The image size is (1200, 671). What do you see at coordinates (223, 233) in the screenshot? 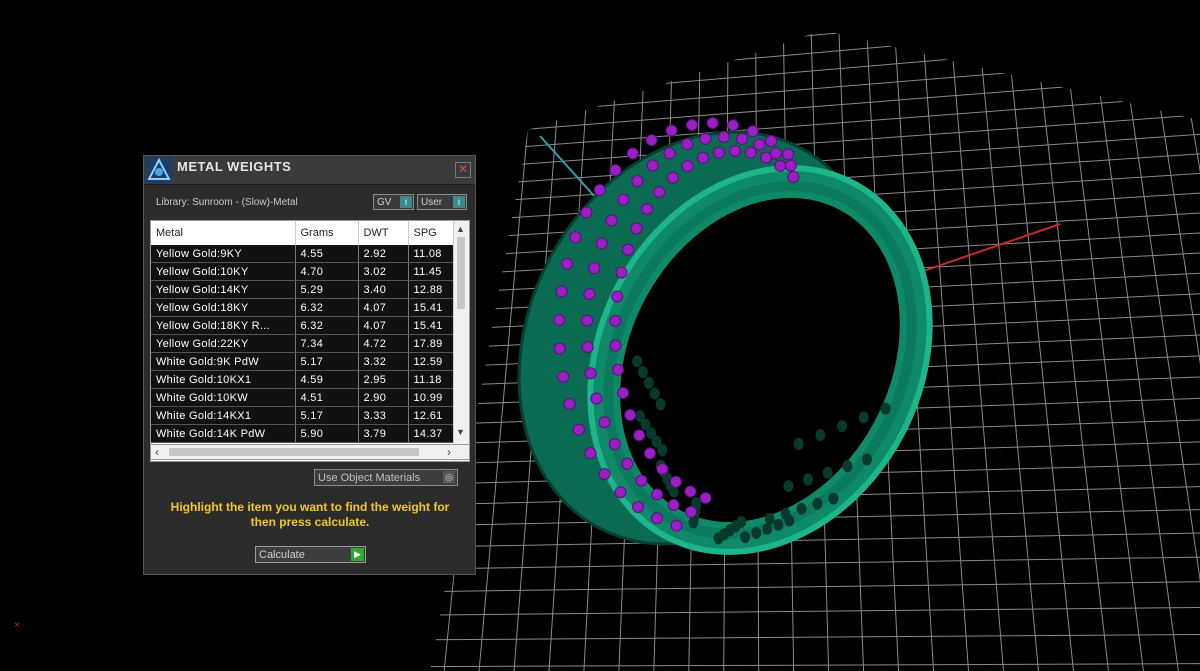
I see `column-header-metal: Metal` at bounding box center [223, 233].